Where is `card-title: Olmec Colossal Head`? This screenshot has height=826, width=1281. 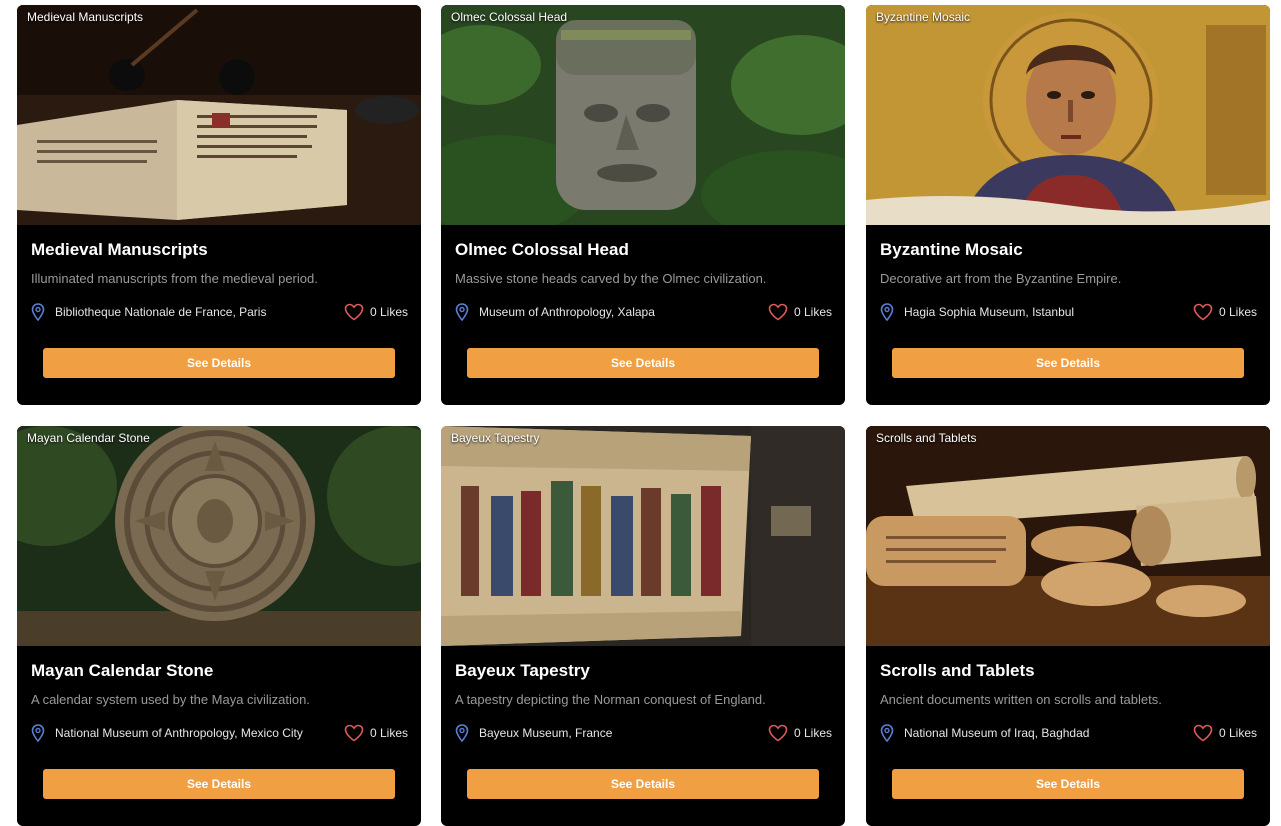
card-title: Olmec Colossal Head is located at coordinates (542, 249).